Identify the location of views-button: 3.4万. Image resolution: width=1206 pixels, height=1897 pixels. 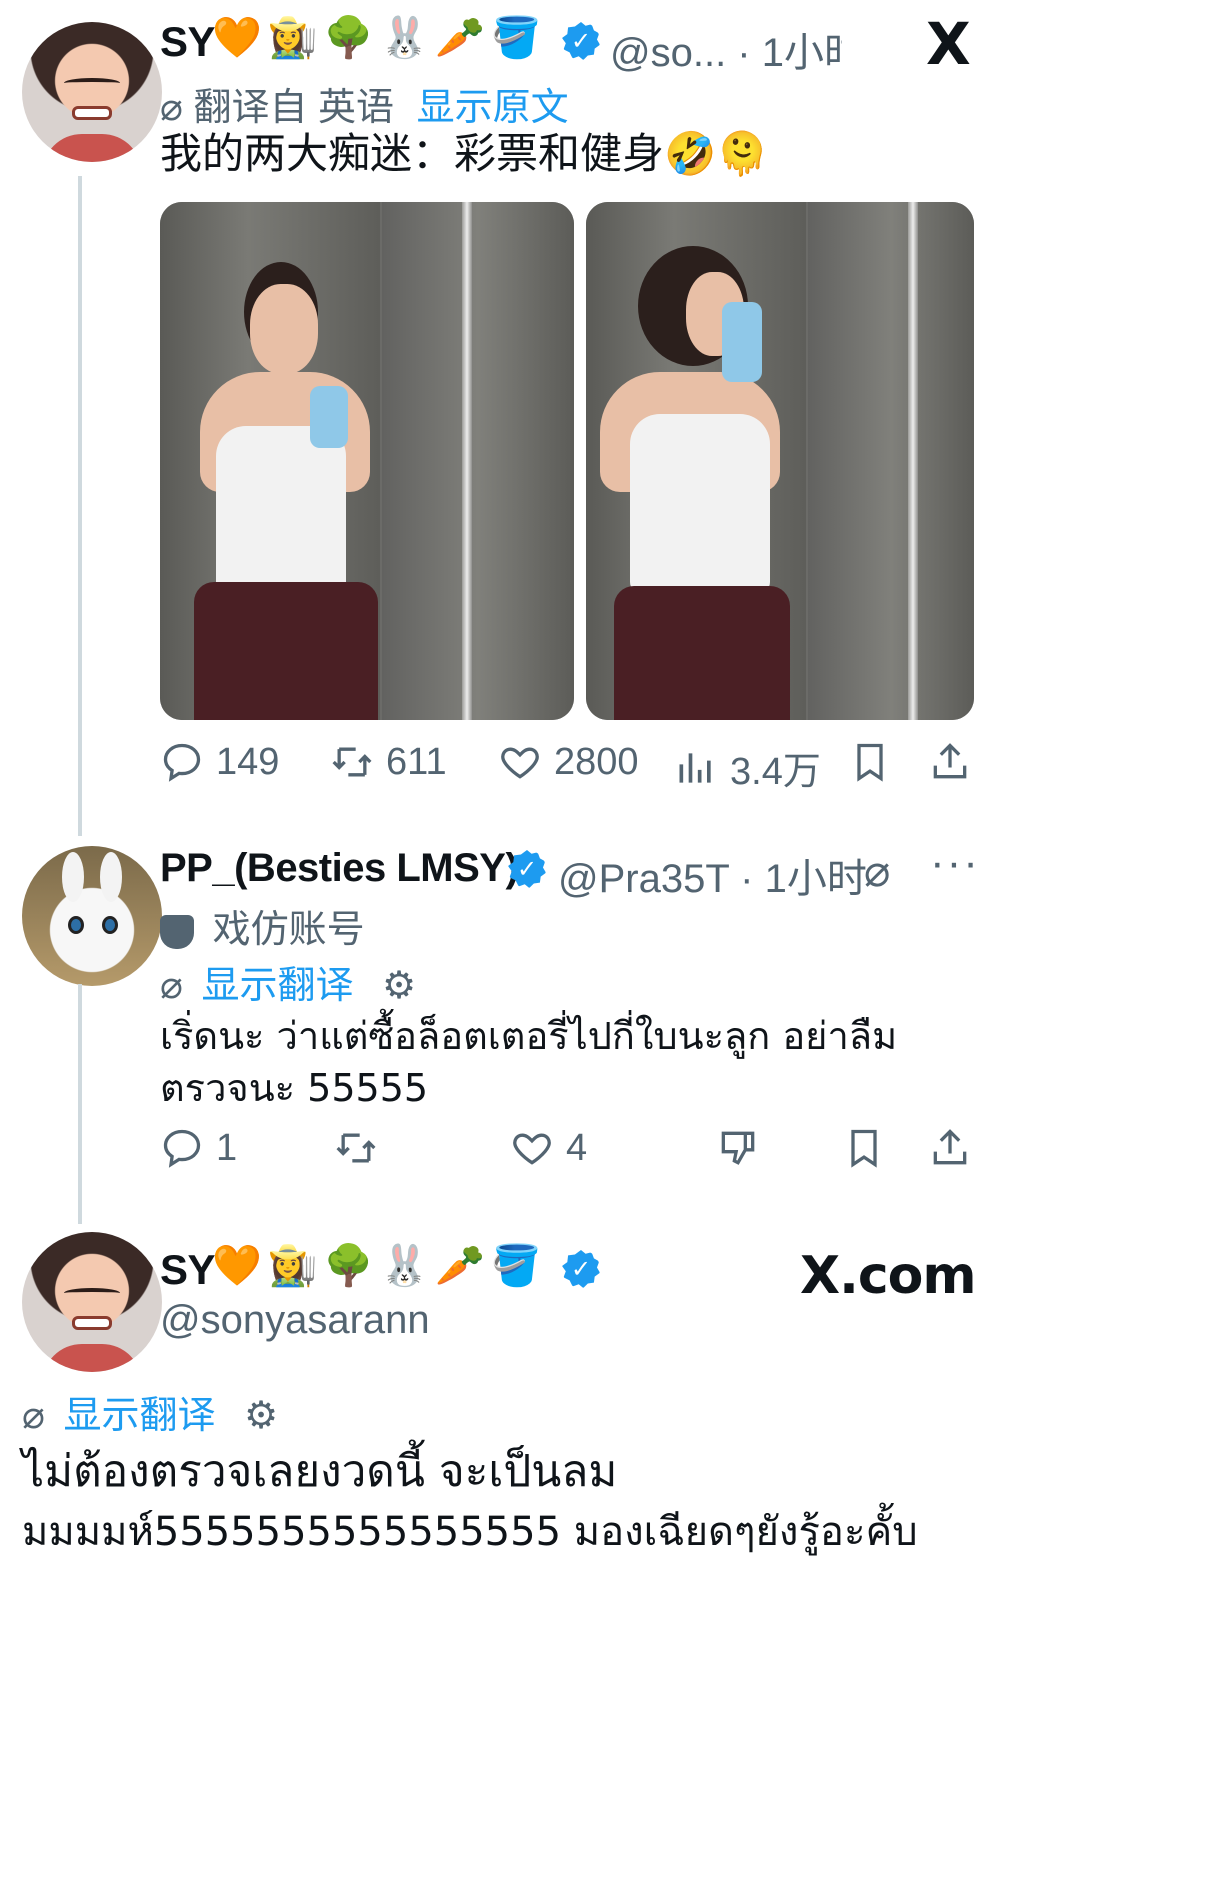
(747, 767).